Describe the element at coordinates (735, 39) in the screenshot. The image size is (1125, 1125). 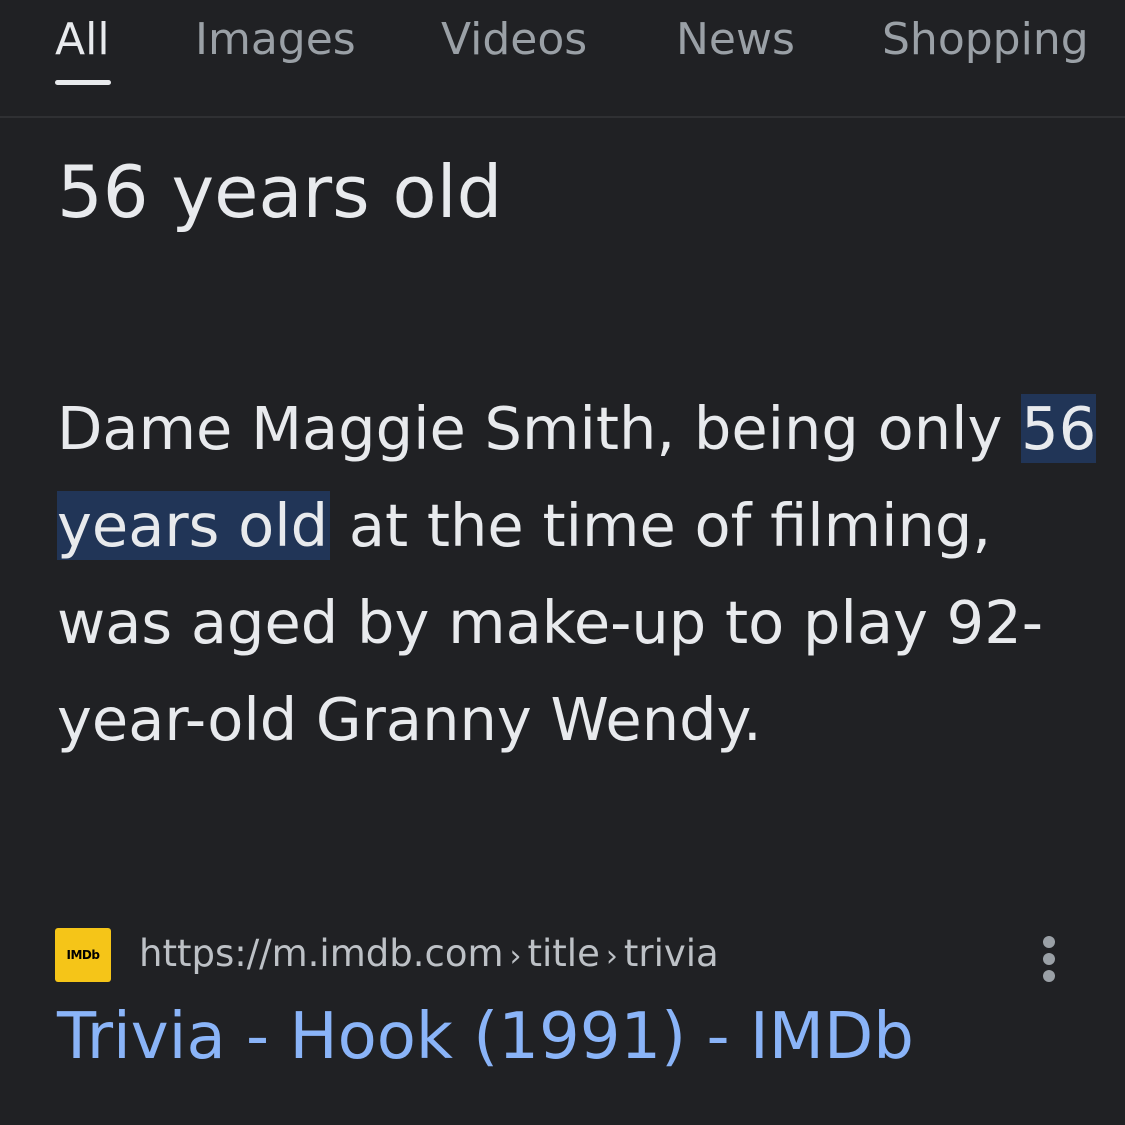
I see `tab-news: News` at that location.